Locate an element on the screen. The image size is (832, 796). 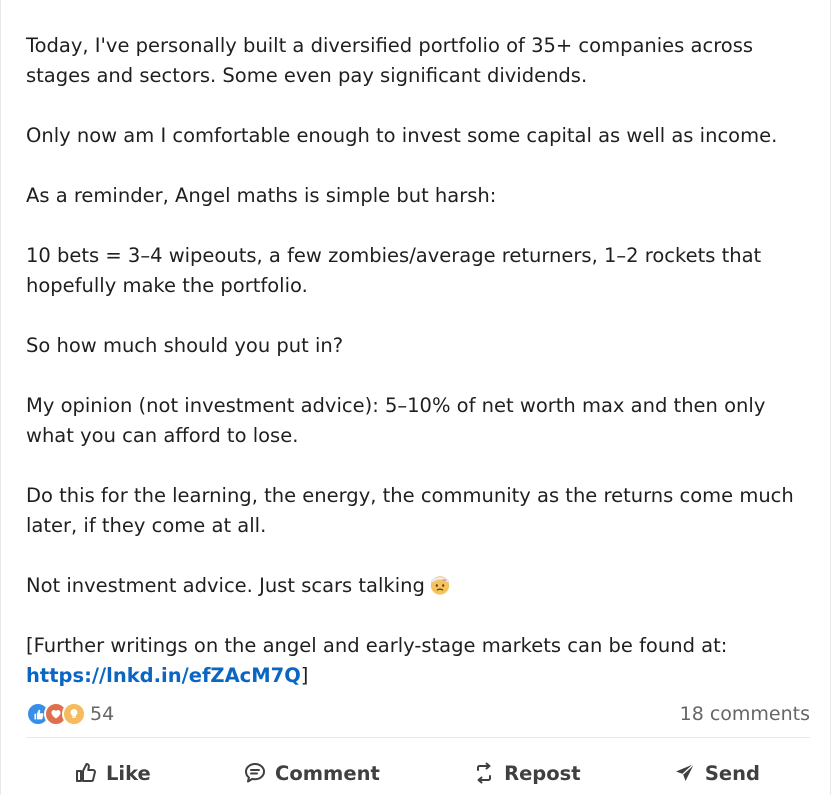
action-bar: Like Comment Repost Send is located at coordinates (418, 773).